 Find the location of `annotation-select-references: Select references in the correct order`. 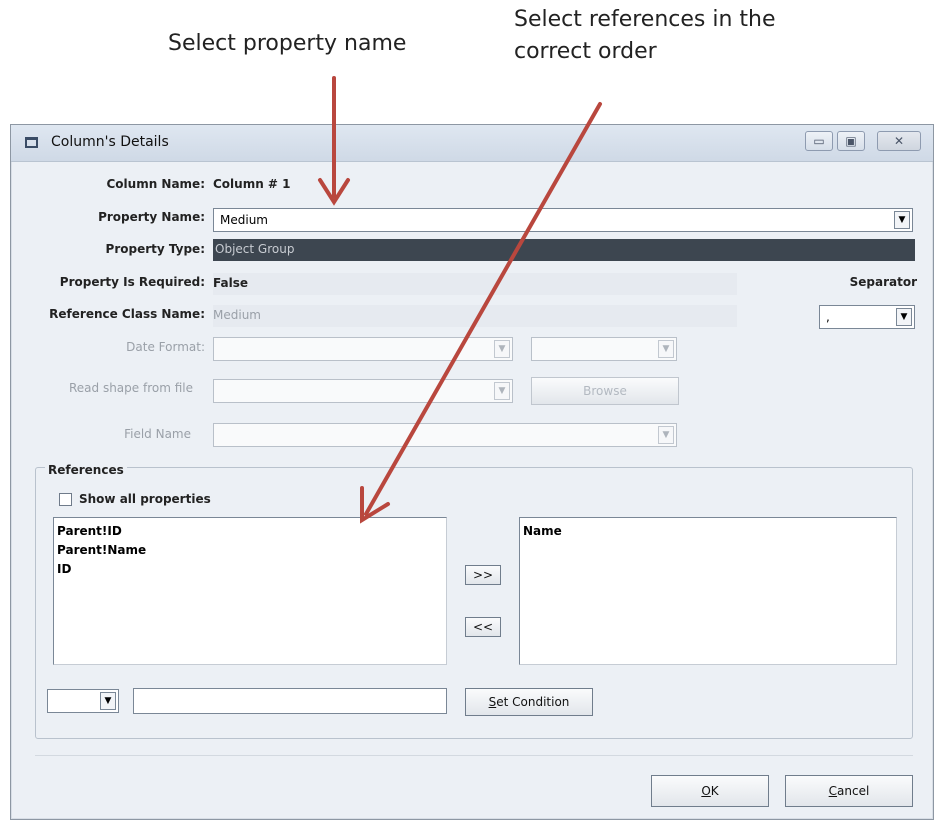

annotation-select-references: Select references in the correct order is located at coordinates (645, 36).